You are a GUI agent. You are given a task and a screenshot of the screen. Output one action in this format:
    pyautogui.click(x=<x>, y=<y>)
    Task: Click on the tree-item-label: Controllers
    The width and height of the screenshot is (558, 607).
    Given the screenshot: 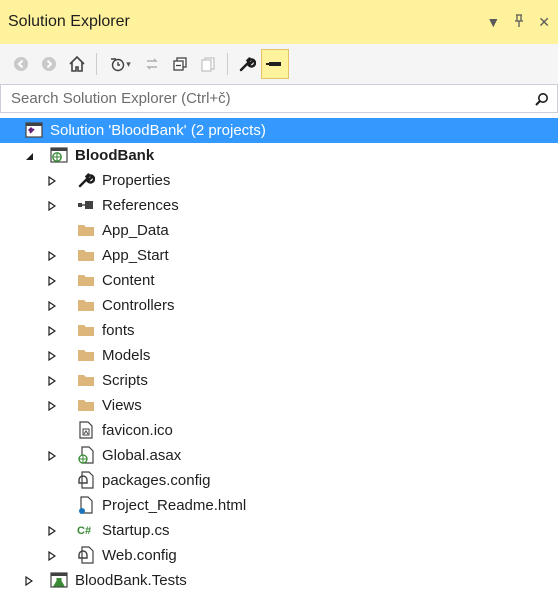 What is the action you would take?
    pyautogui.click(x=138, y=305)
    